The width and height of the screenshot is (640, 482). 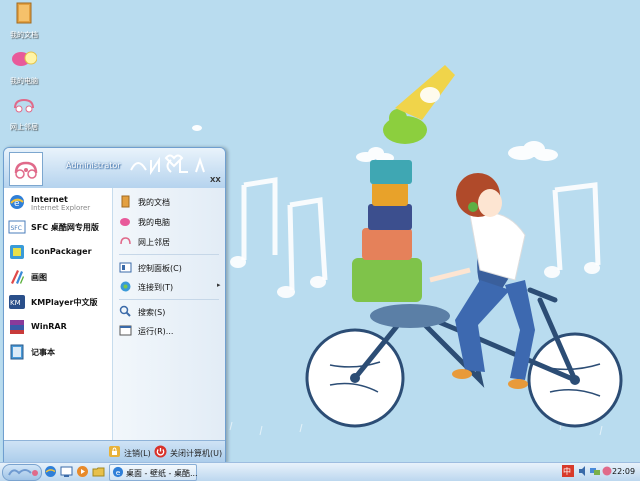 What do you see at coordinates (156, 287) in the screenshot?
I see `place-label: 连接到(T)` at bounding box center [156, 287].